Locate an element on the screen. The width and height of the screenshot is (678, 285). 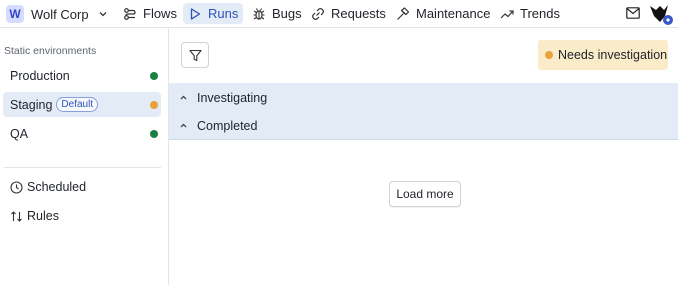
nav-maintenance: Maintenance is located at coordinates (443, 13).